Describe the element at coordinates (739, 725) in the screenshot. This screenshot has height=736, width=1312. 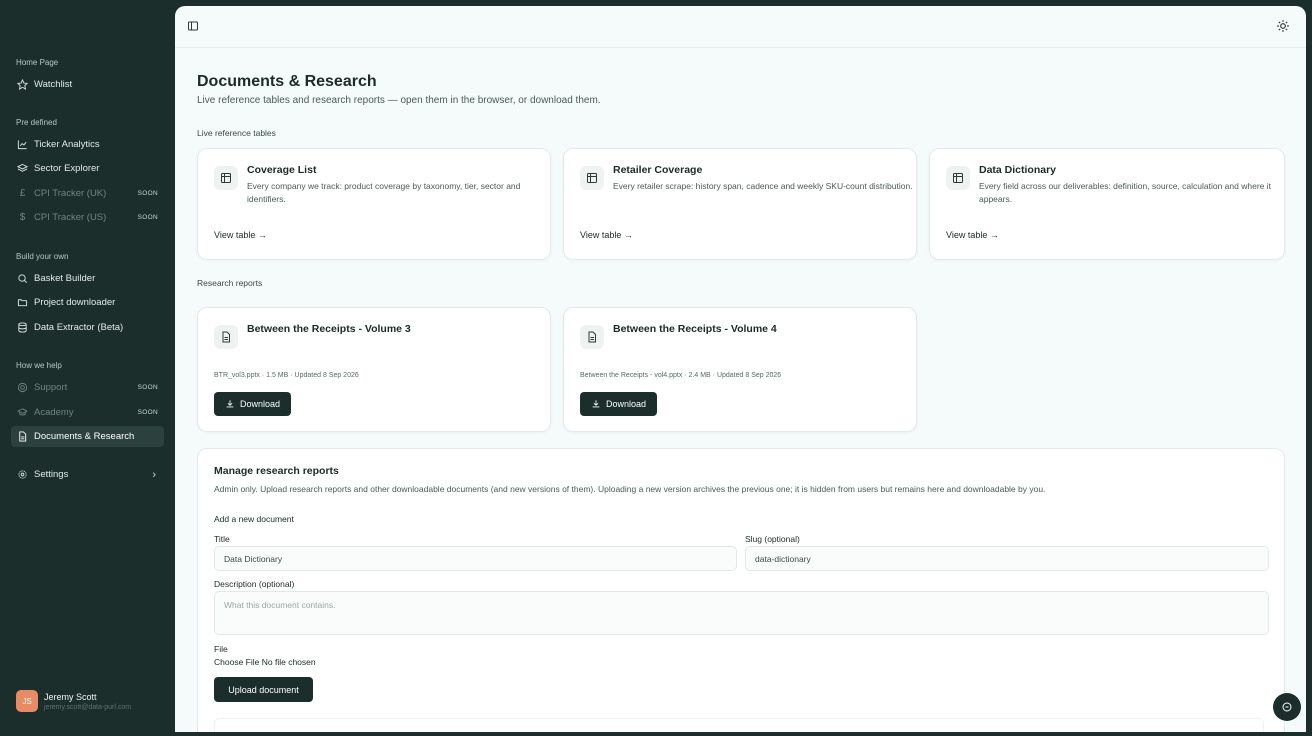
I see `document-list` at that location.